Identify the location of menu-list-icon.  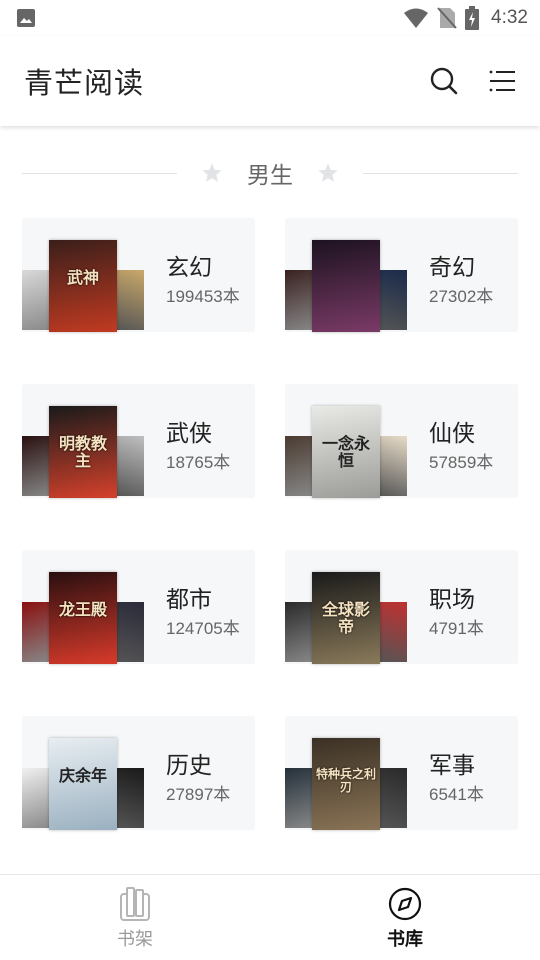
(502, 81).